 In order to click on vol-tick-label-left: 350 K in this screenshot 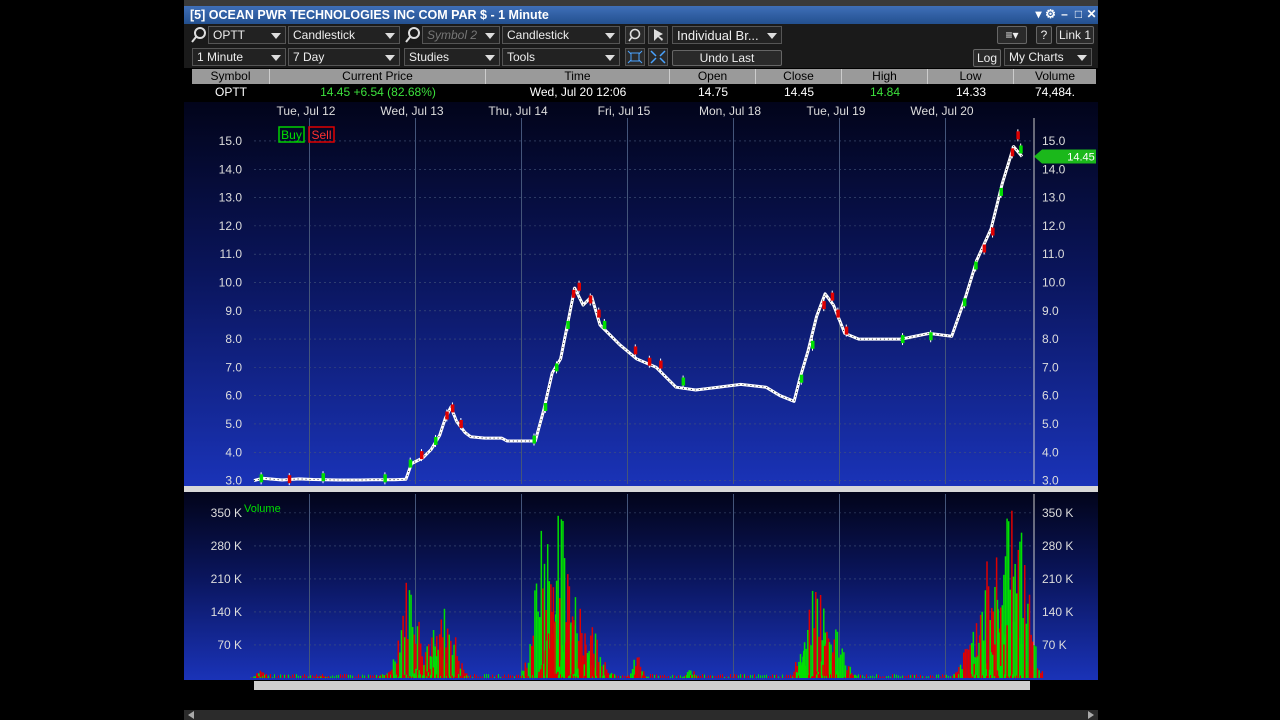, I will do `click(226, 513)`.